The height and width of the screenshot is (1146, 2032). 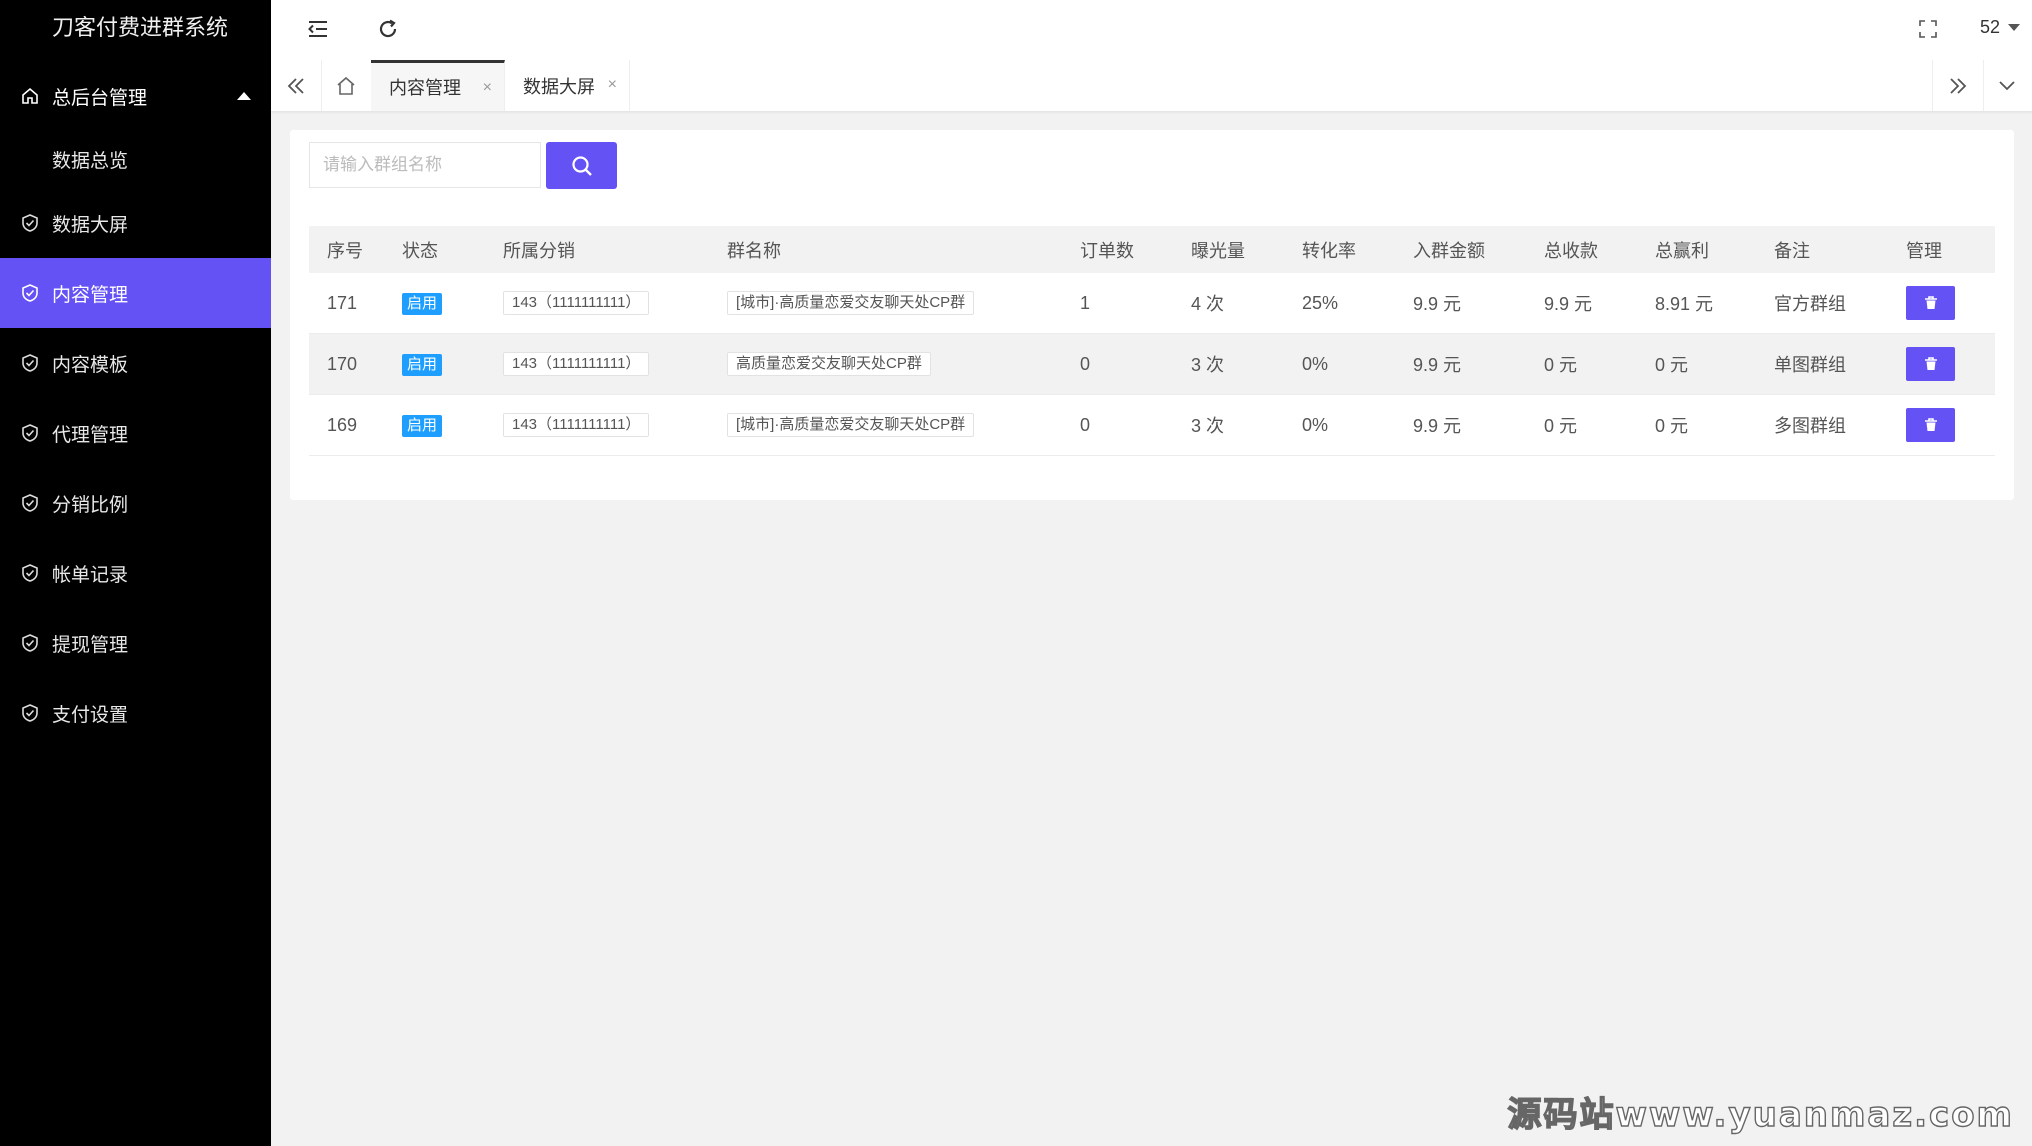 What do you see at coordinates (1228, 303) in the screenshot?
I see `cell-exposure: 4 次` at bounding box center [1228, 303].